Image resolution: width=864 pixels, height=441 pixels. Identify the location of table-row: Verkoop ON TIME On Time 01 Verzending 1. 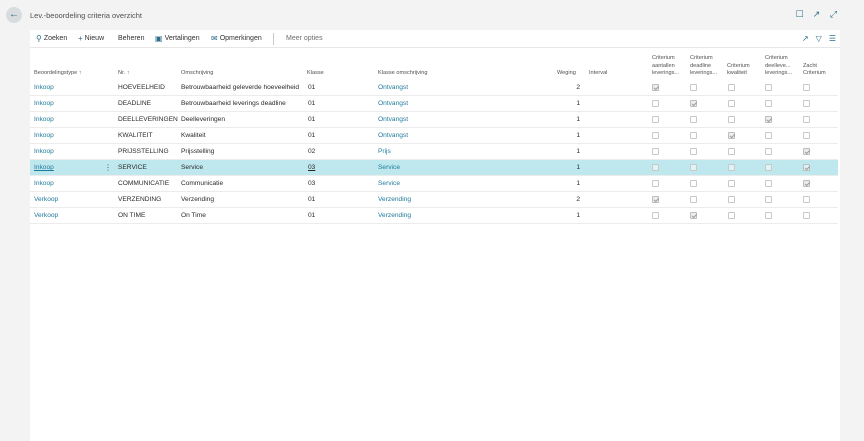
(434, 216).